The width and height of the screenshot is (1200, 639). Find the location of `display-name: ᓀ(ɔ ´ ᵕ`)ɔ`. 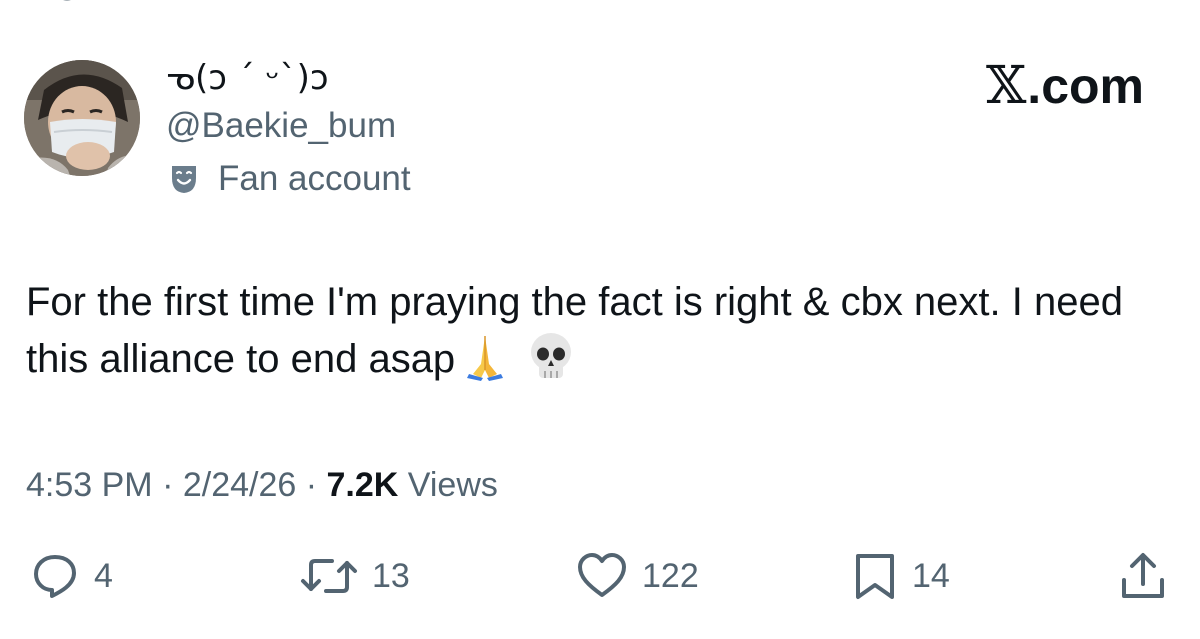

display-name: ᓀ(ɔ ´ ᵕ`)ɔ is located at coordinates (247, 78).